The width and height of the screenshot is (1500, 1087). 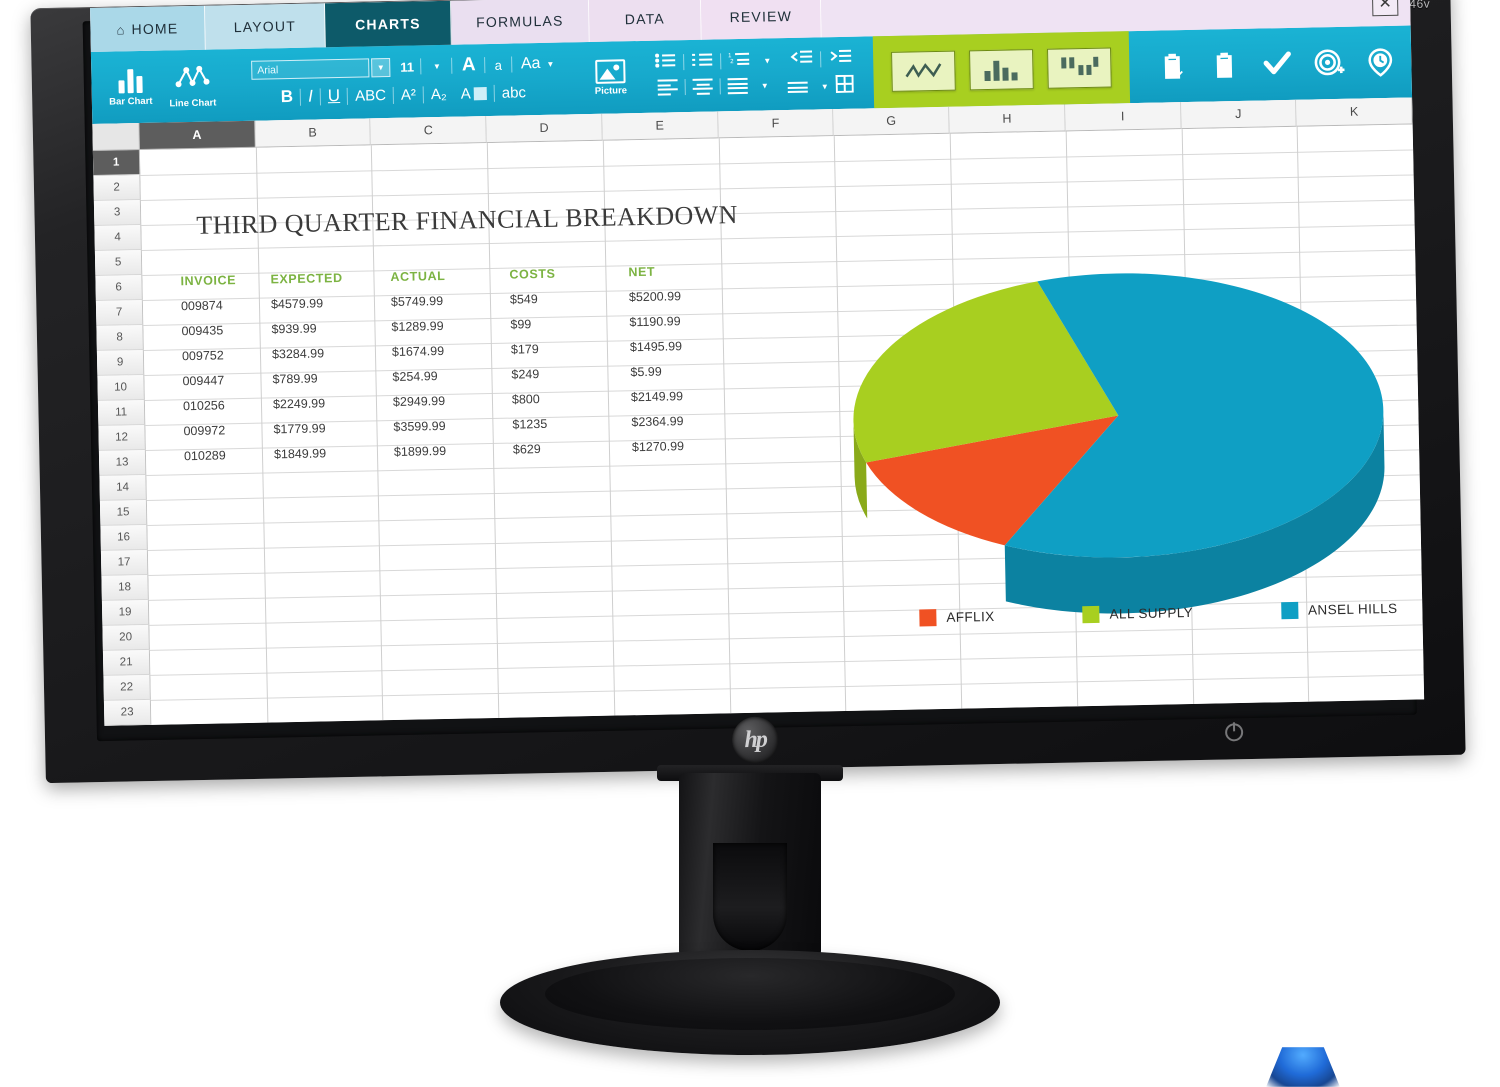 What do you see at coordinates (1339, 609) in the screenshot?
I see `legend-item-ansel-hills: ANSEL HILLS` at bounding box center [1339, 609].